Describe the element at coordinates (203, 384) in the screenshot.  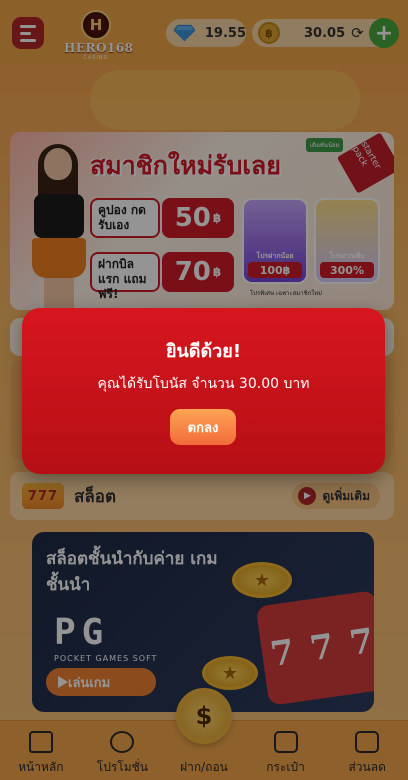
I see `dialog-message: คุณได้รับโบนัส จำนวน 30.00 บาท` at that location.